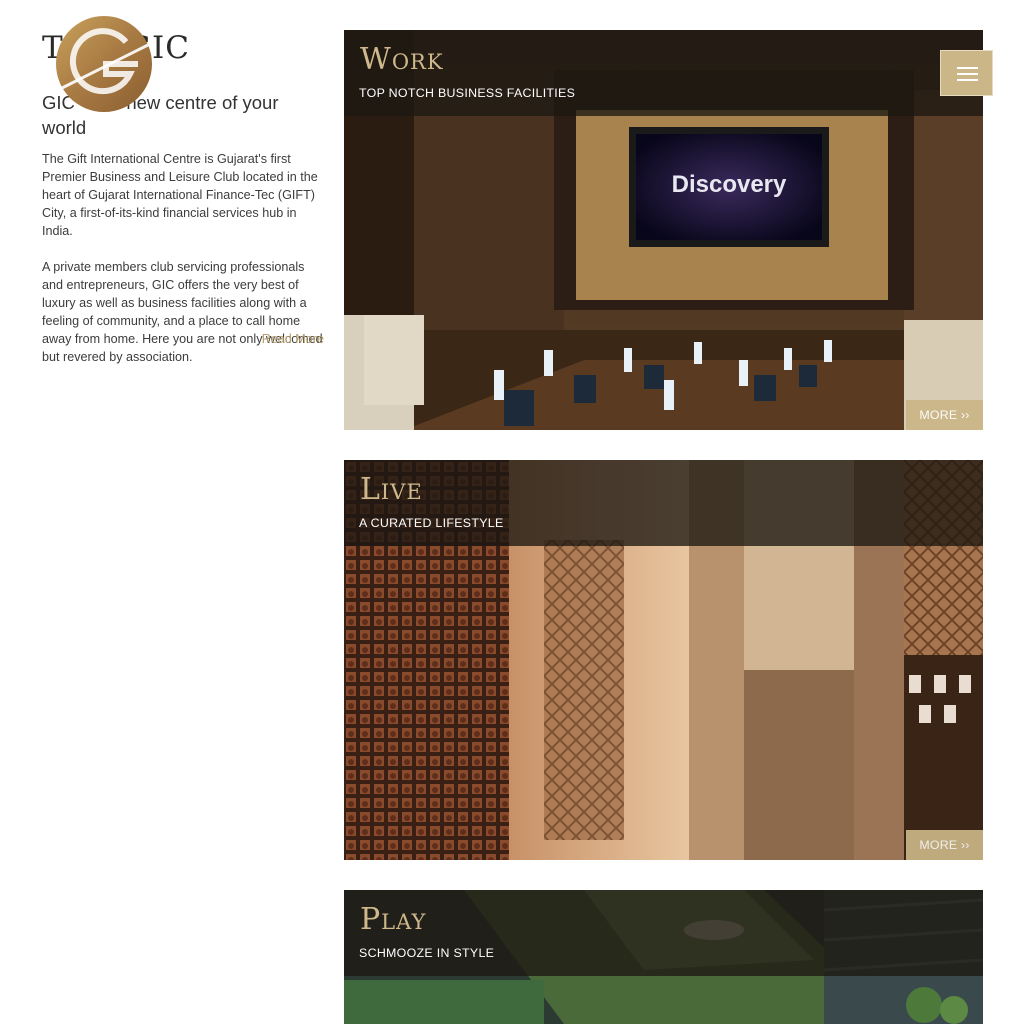 The height and width of the screenshot is (1024, 1024). What do you see at coordinates (663, 73) in the screenshot?
I see `work-card-header: Work TOP NOTCH BUSINESS FACILITIES` at bounding box center [663, 73].